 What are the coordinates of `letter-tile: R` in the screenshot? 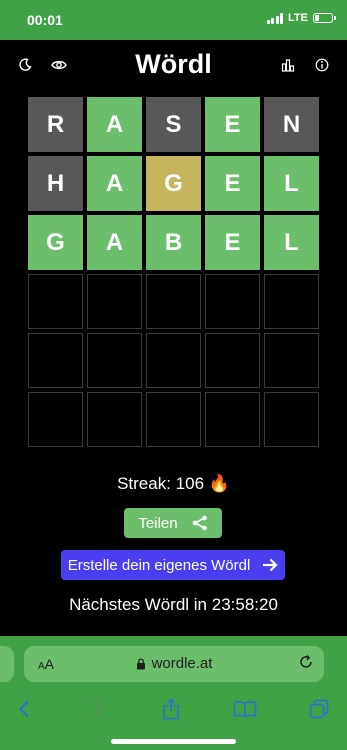 It's located at (55, 124).